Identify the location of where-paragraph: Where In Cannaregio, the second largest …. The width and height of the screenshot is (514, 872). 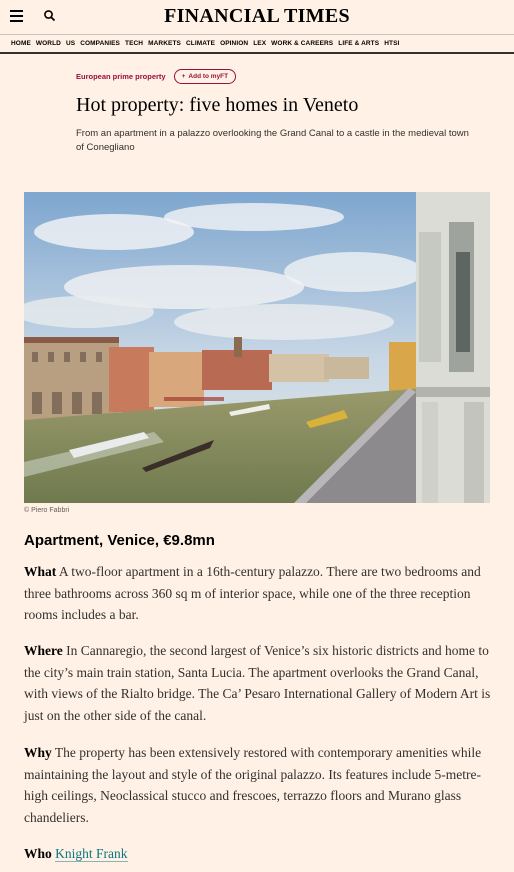
(259, 683).